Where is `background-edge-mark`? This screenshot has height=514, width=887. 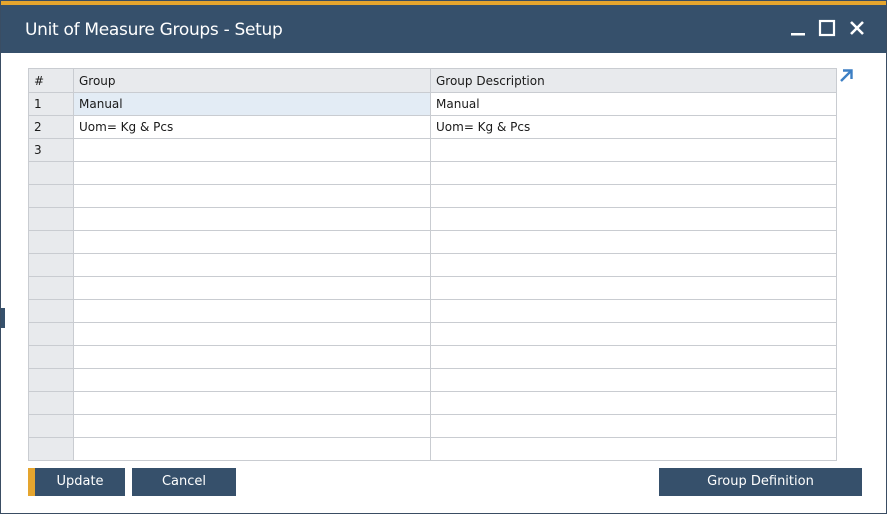 background-edge-mark is located at coordinates (3, 318).